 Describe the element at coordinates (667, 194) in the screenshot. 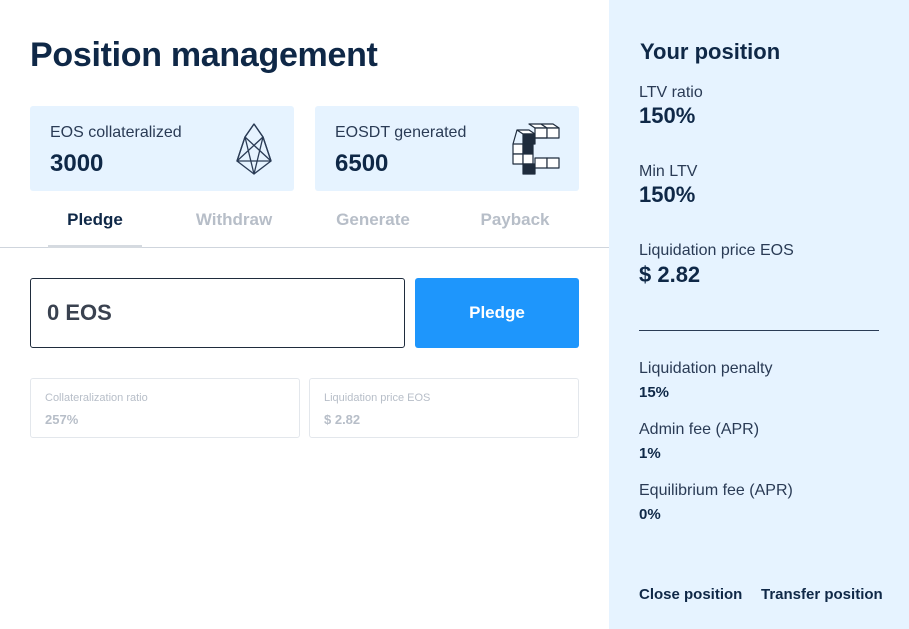

I see `min-ltv-value: 150%` at that location.